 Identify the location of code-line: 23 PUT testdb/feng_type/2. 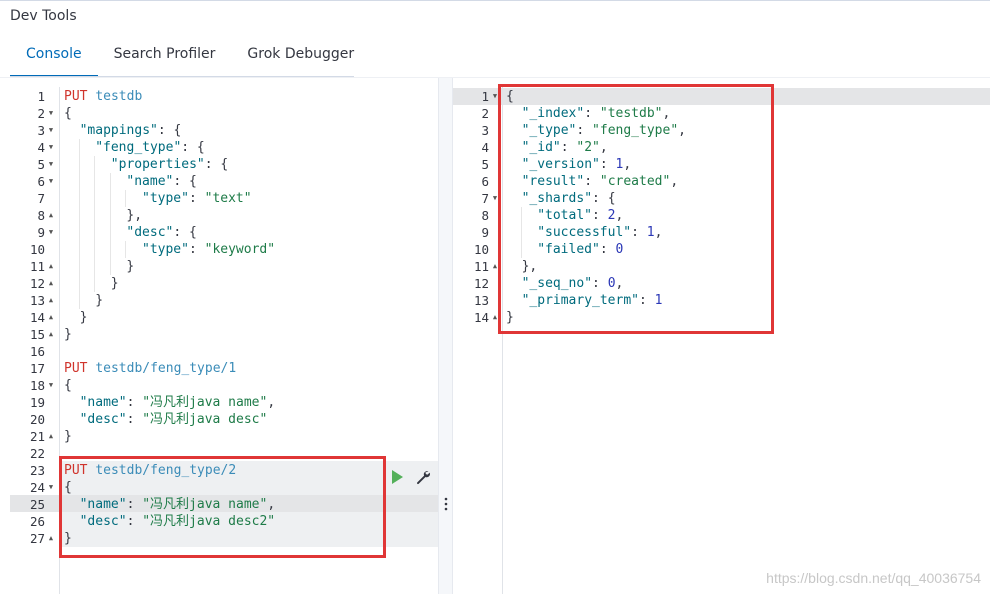
(219, 470).